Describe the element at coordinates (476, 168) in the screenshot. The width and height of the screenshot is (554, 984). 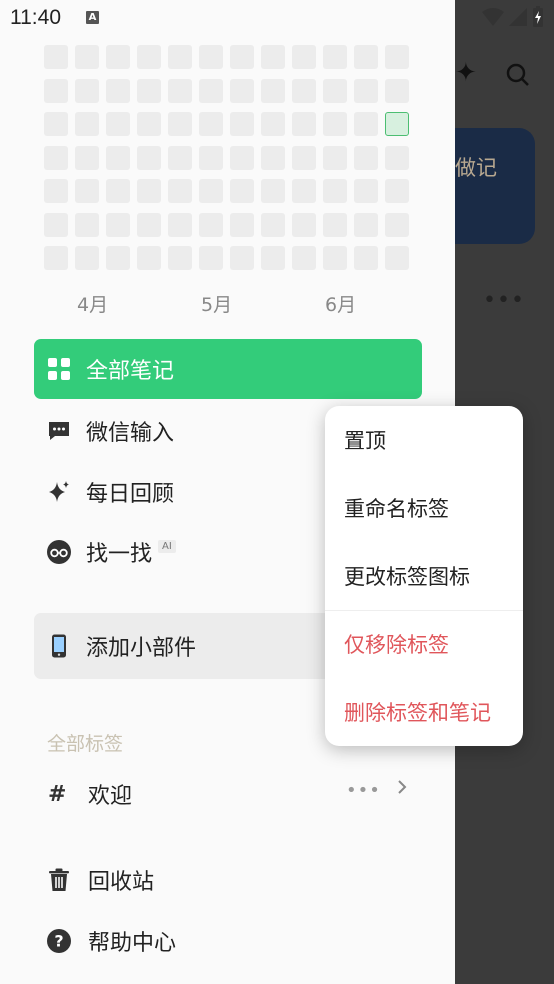
I see `background-card-text: 做记` at that location.